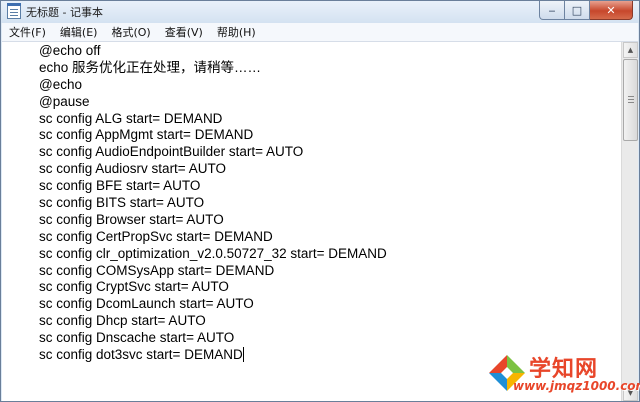 The image size is (640, 402). What do you see at coordinates (70, 50) in the screenshot?
I see `text-line: @echo off` at bounding box center [70, 50].